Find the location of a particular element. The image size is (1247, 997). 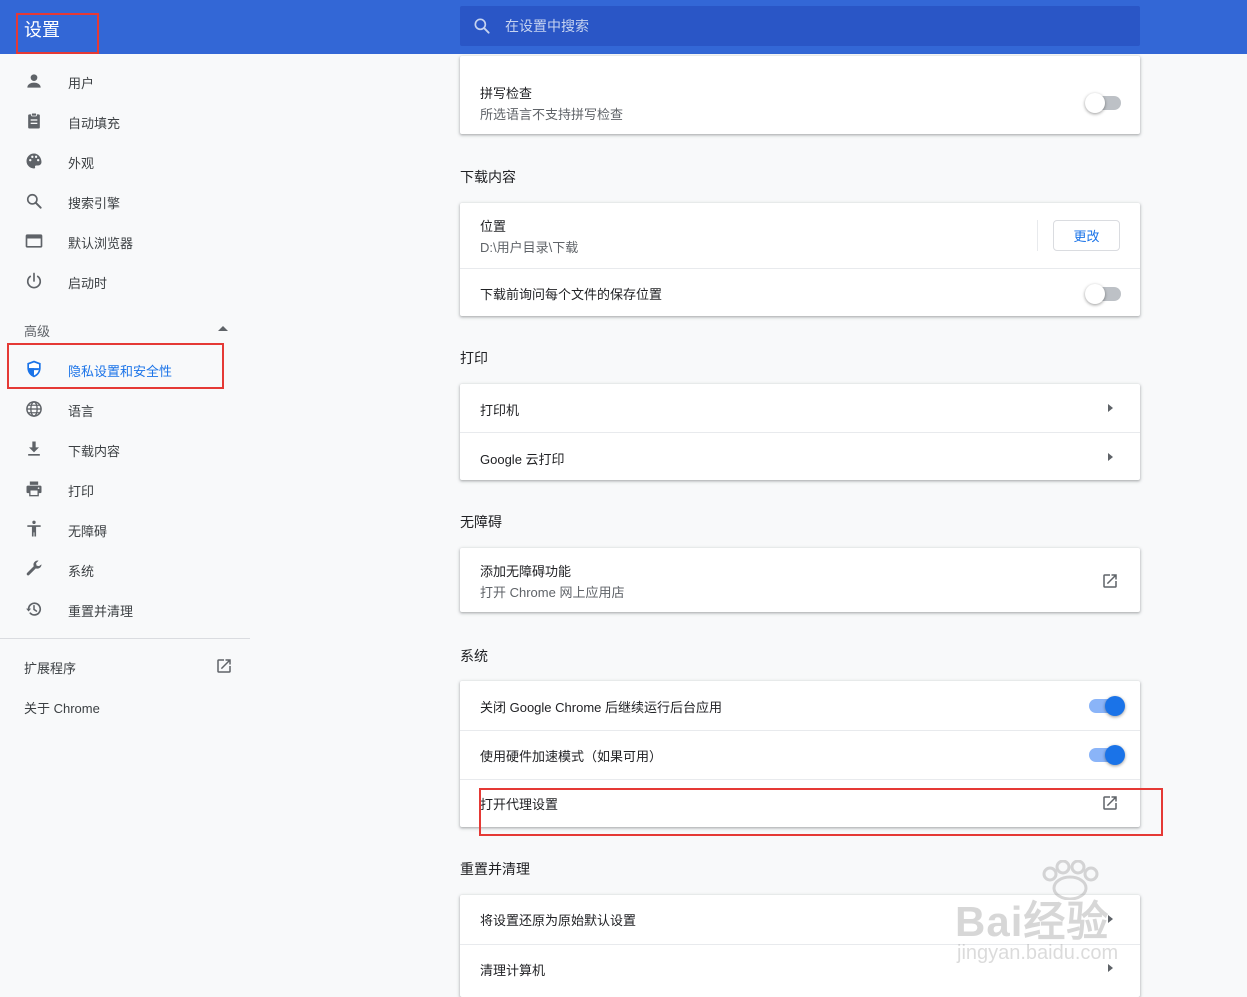

spellcheck-card: 拼写检查 所选语言不支持拼写检查 is located at coordinates (800, 95).